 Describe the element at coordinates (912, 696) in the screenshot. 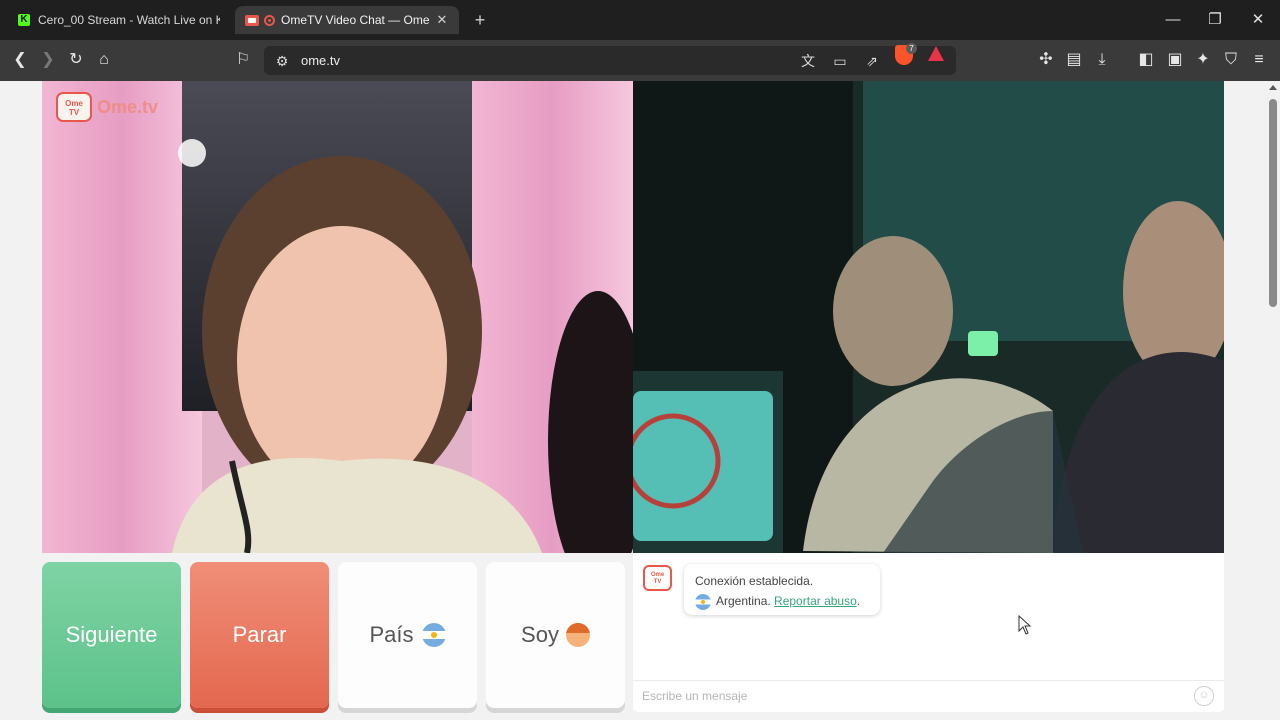

I see `message-input` at that location.